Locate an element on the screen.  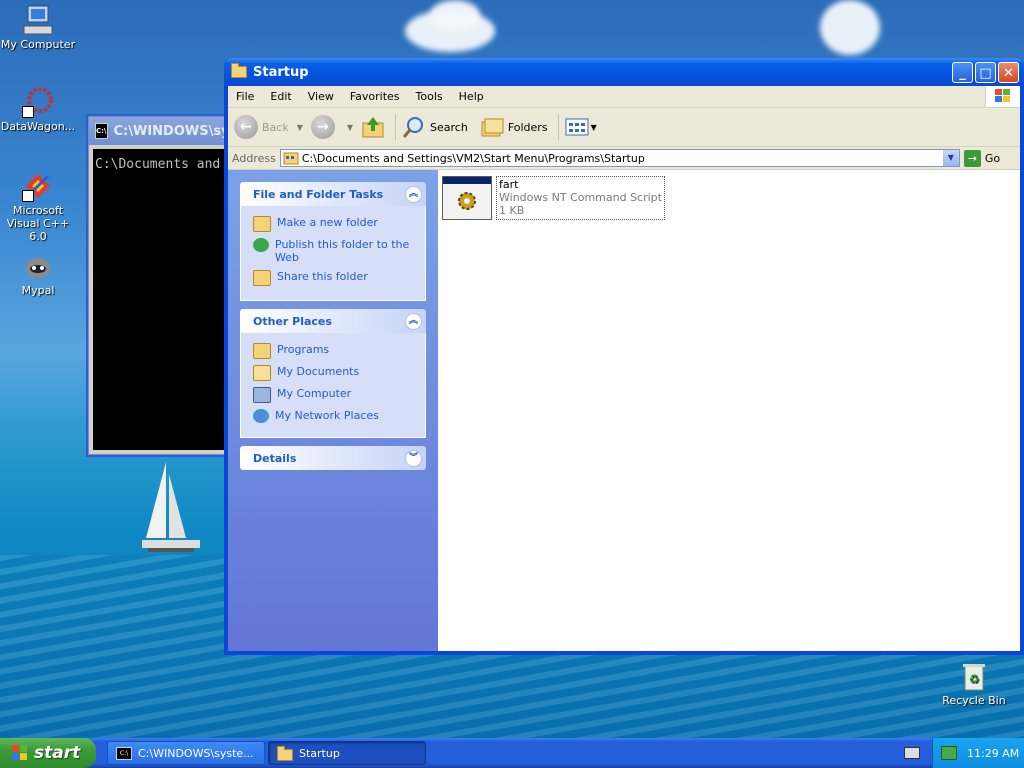
maximize-button: □ is located at coordinates (985, 72).